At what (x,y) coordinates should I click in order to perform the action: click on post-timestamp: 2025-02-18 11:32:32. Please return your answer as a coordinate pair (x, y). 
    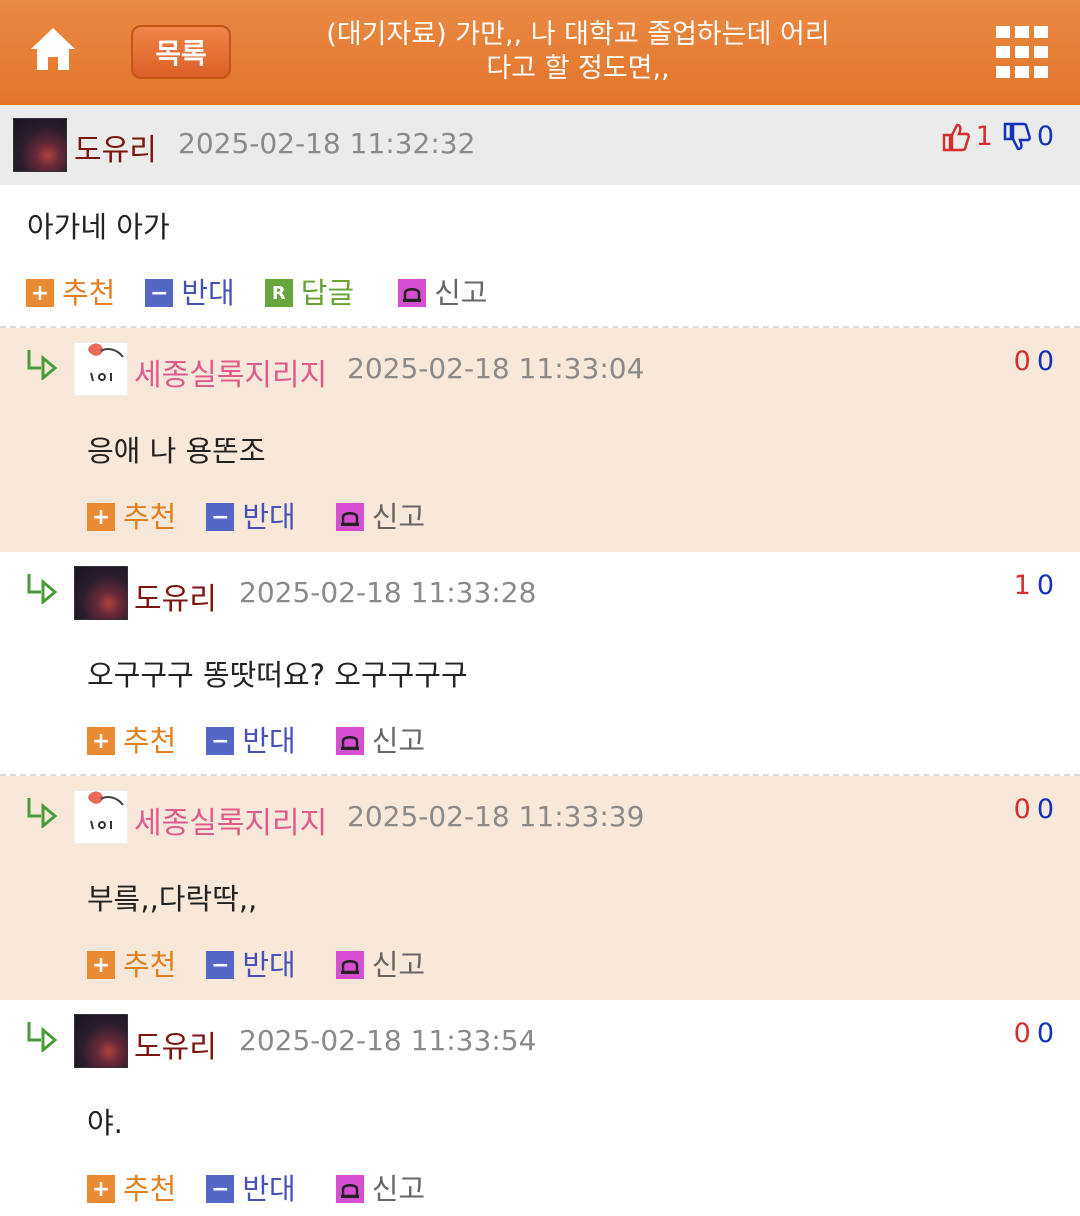
    Looking at the image, I should click on (327, 143).